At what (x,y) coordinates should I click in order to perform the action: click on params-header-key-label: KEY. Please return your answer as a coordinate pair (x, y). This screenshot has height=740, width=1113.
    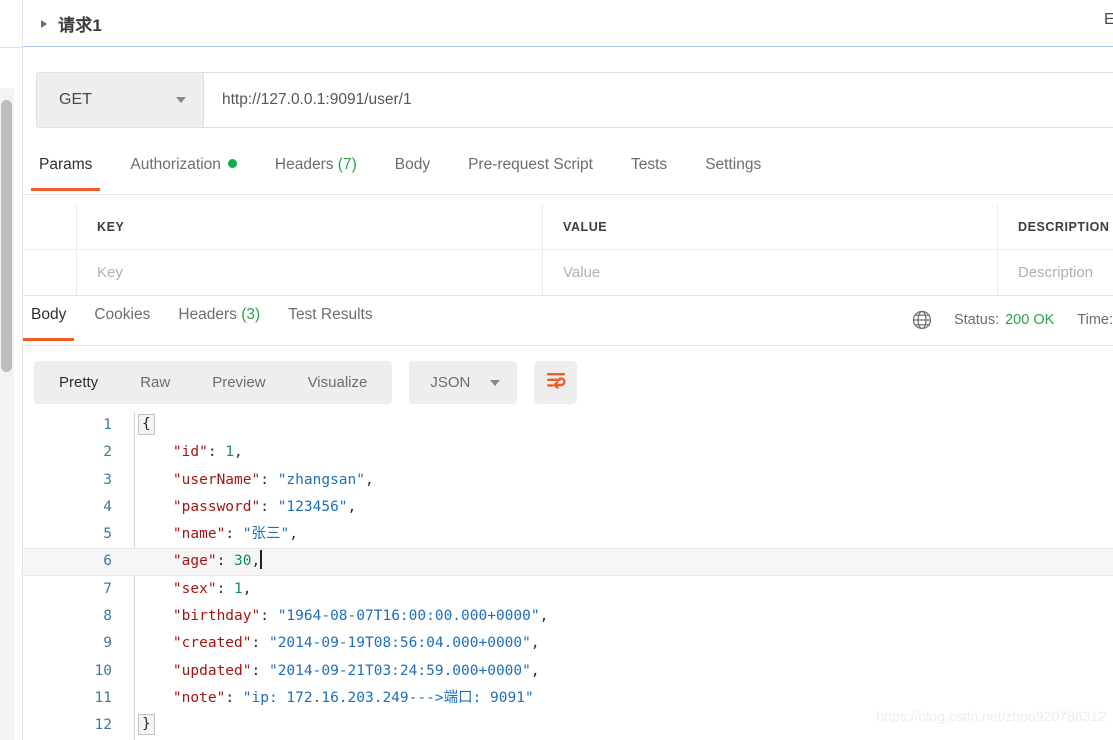
    Looking at the image, I should click on (111, 227).